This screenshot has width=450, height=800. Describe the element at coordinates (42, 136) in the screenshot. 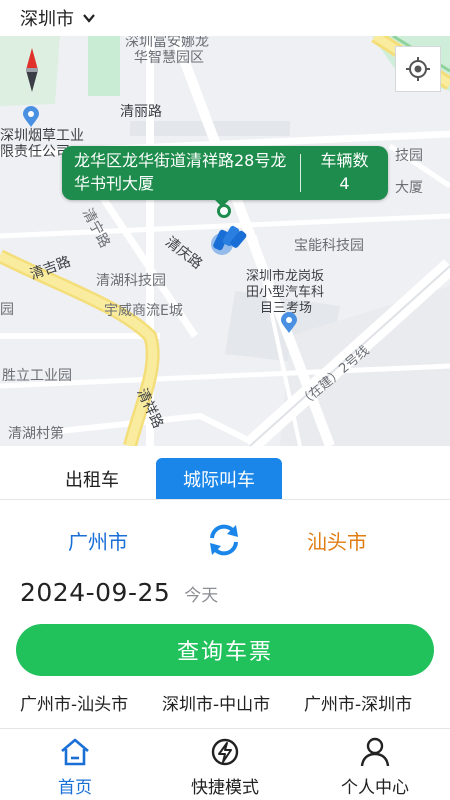

I see `map-label: 深圳烟草工业` at that location.